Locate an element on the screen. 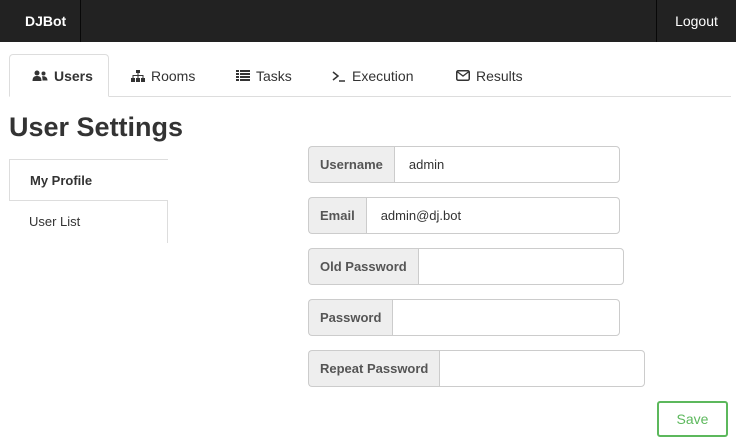  password-field is located at coordinates (506, 317).